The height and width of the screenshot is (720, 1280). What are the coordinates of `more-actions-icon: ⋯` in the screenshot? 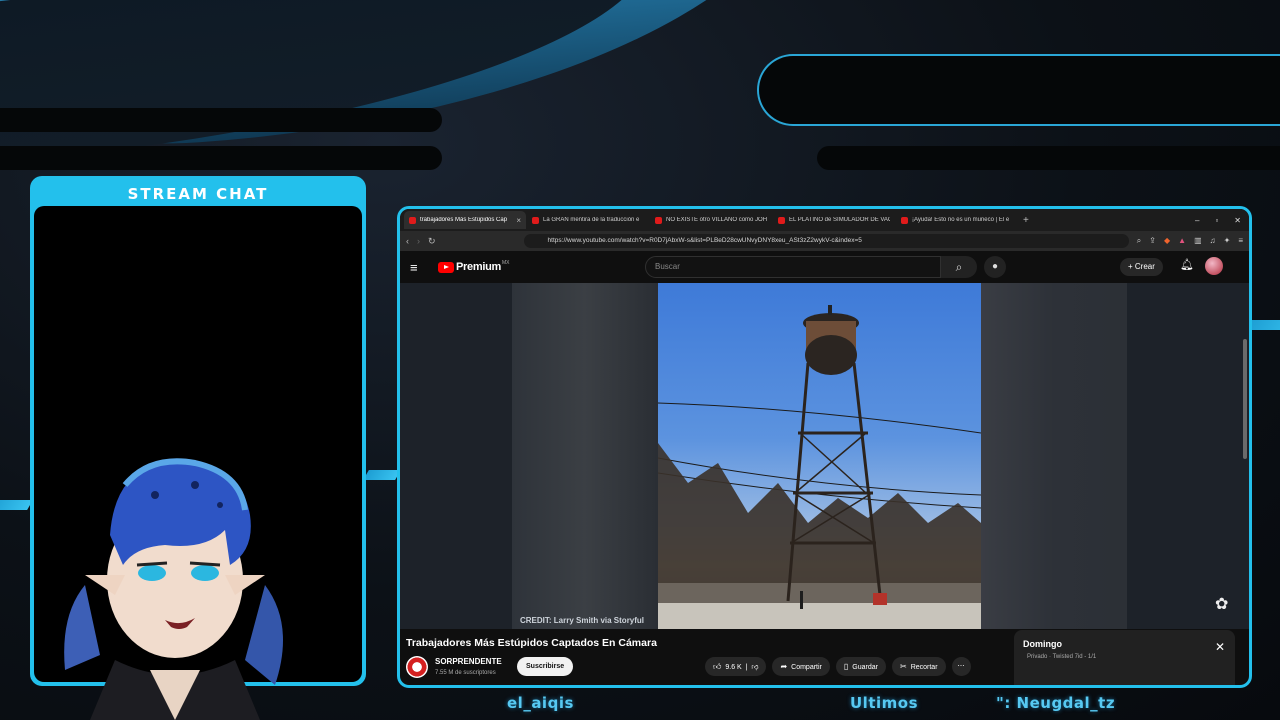 It's located at (961, 666).